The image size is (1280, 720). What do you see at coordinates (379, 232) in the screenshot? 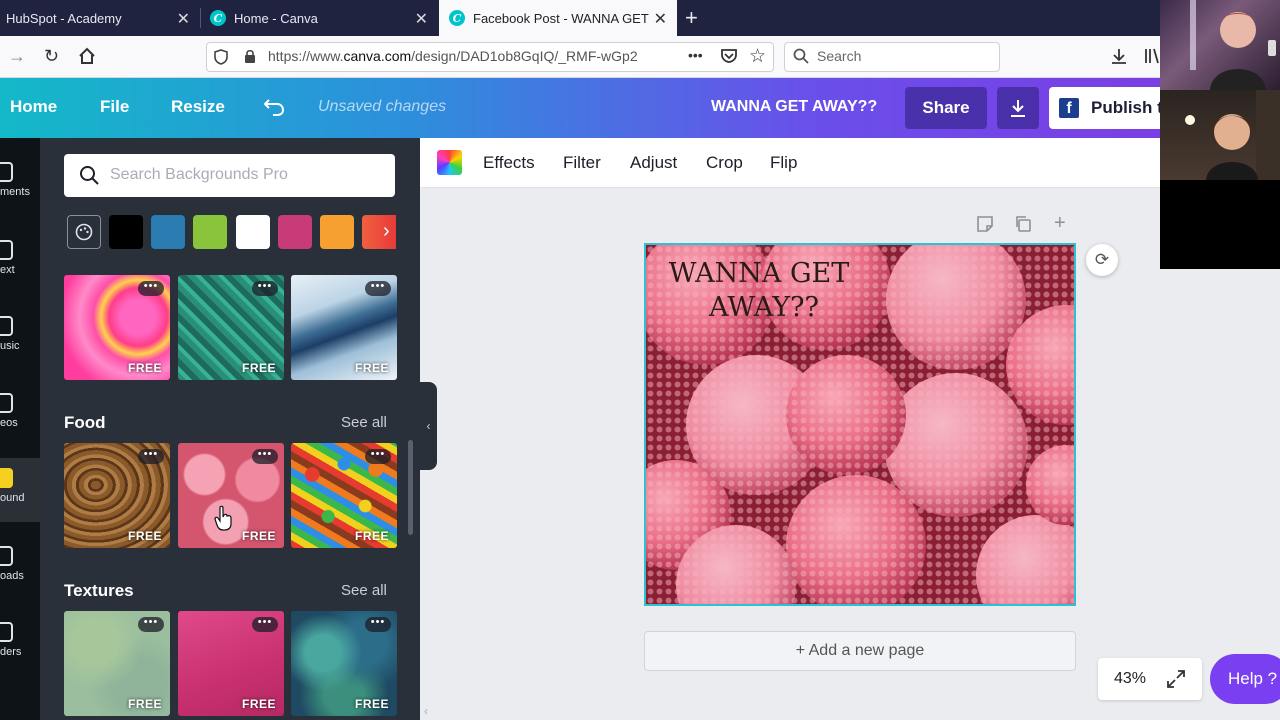
I see `color-swatch-red` at bounding box center [379, 232].